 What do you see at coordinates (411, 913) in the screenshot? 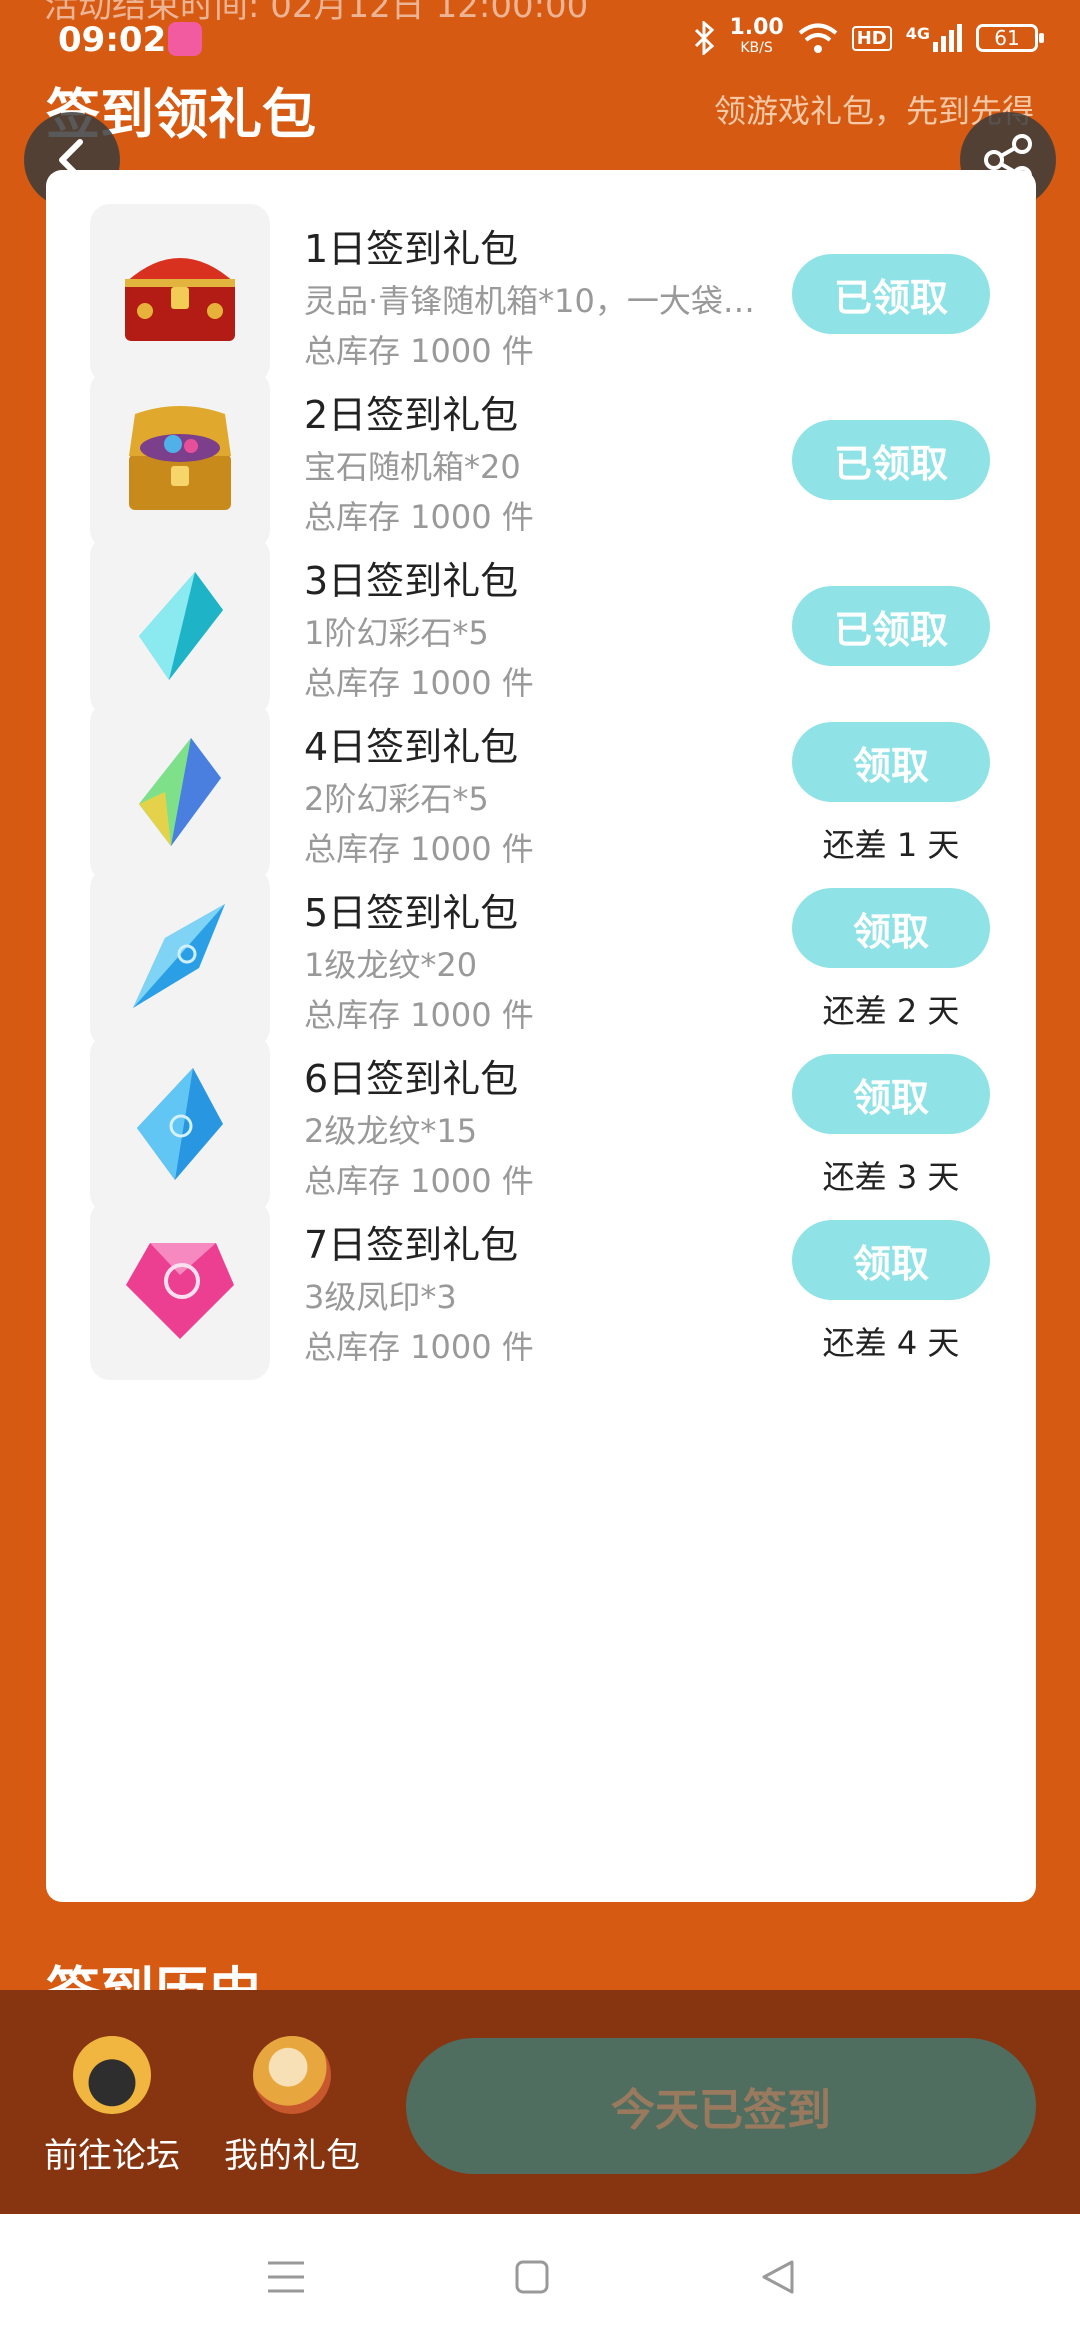
I see `gift-name: 5日签到礼包` at bounding box center [411, 913].